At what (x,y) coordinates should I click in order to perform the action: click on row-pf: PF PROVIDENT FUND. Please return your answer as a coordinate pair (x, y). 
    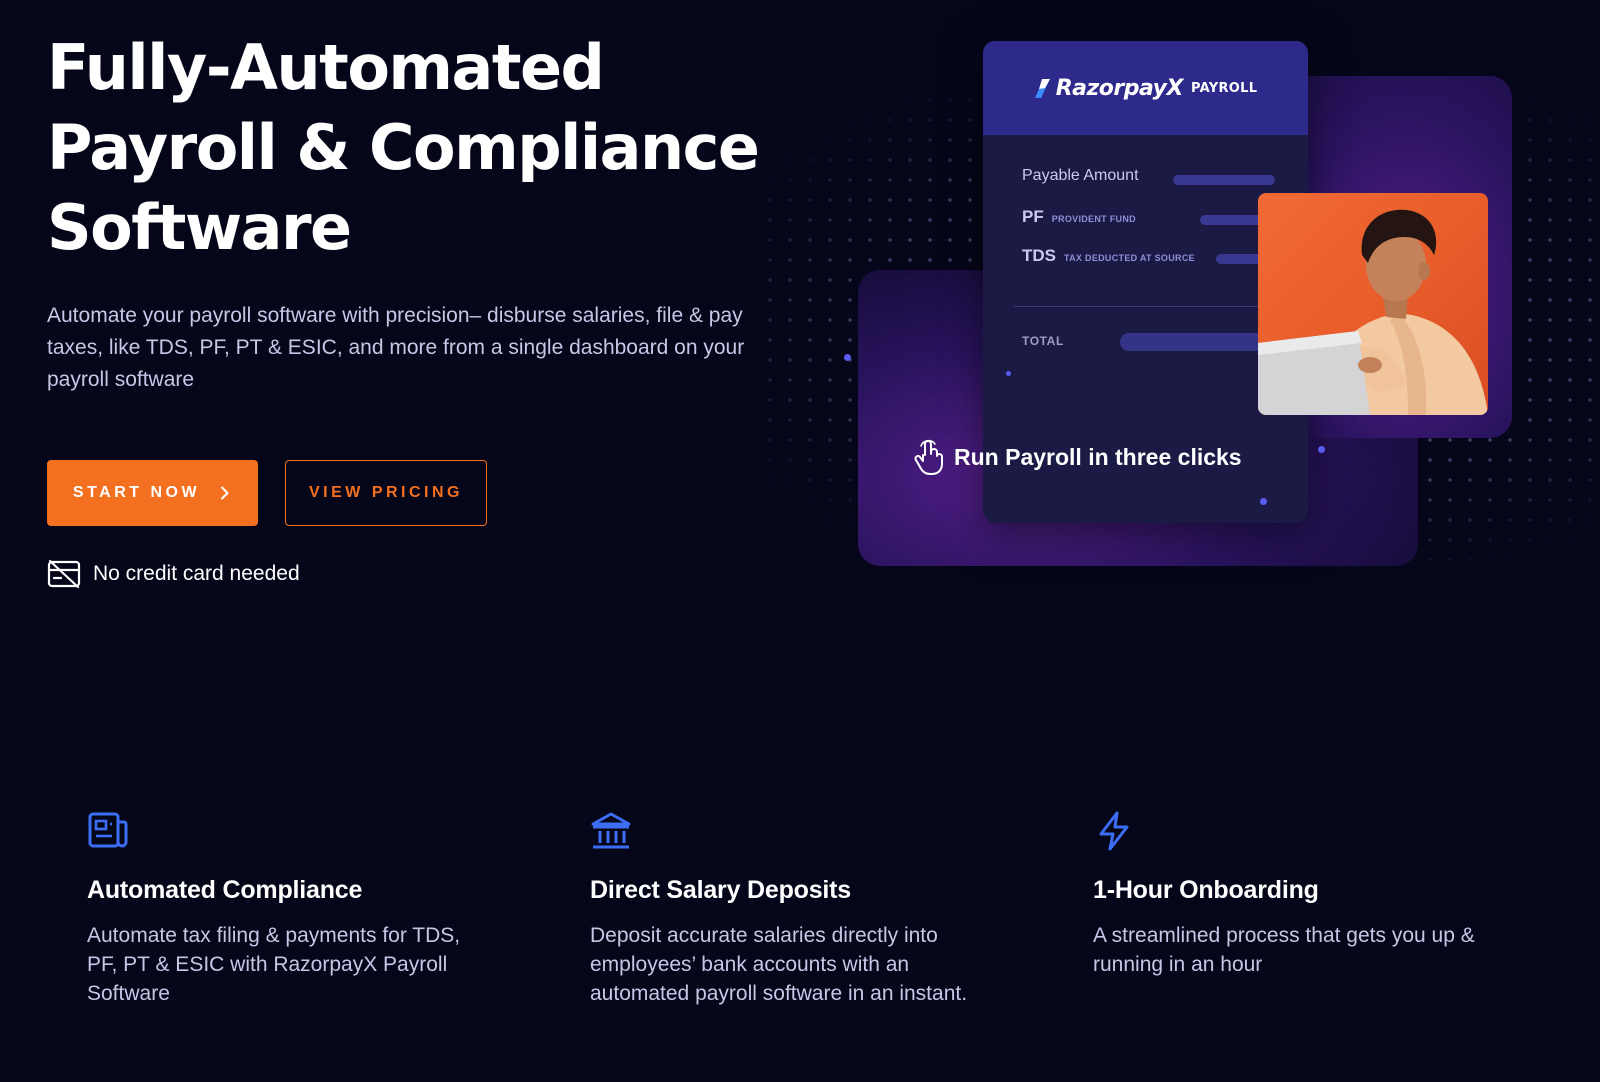
    Looking at the image, I should click on (1079, 217).